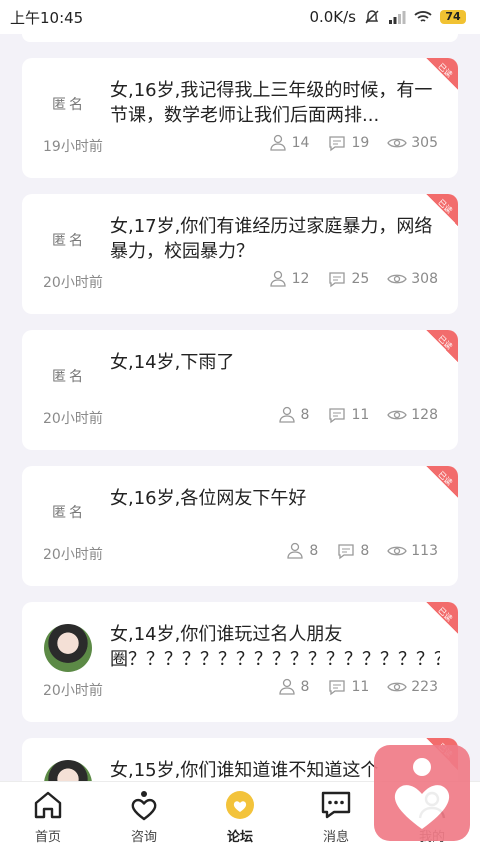 The image size is (480, 853). I want to click on view-stat: 308, so click(412, 279).